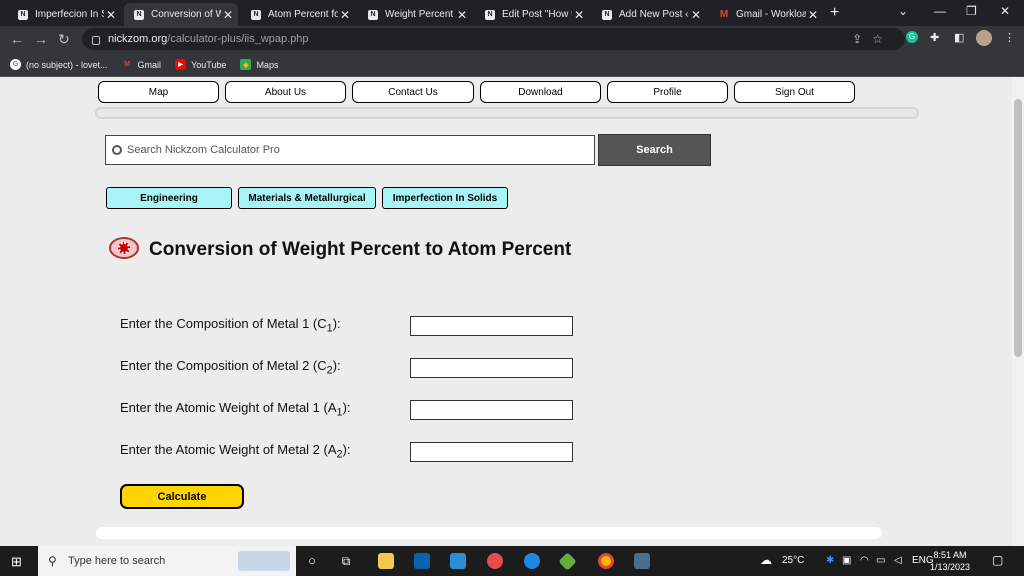 The height and width of the screenshot is (576, 1024). I want to click on scrollbar-thumb, so click(1018, 228).